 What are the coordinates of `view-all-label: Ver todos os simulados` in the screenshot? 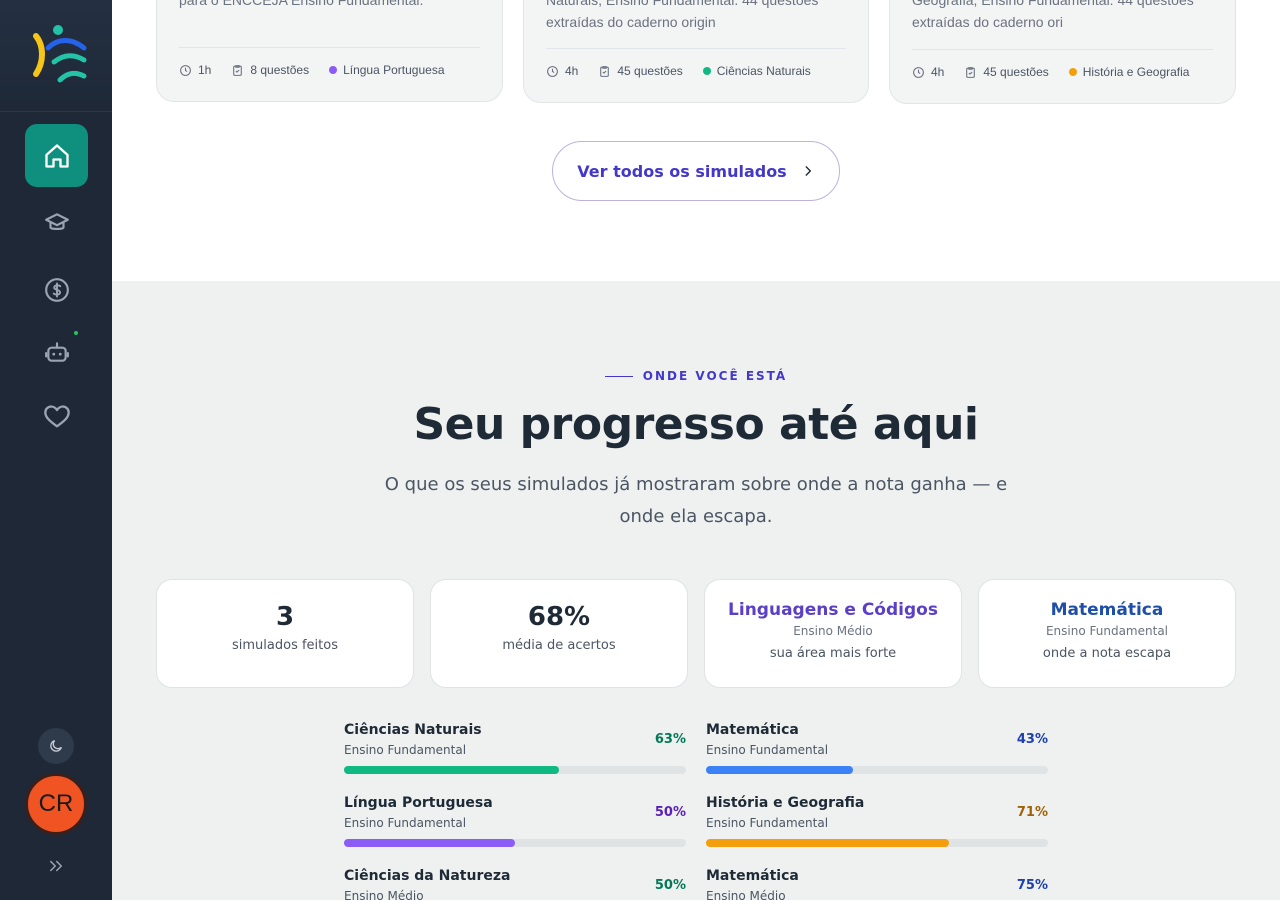 It's located at (682, 171).